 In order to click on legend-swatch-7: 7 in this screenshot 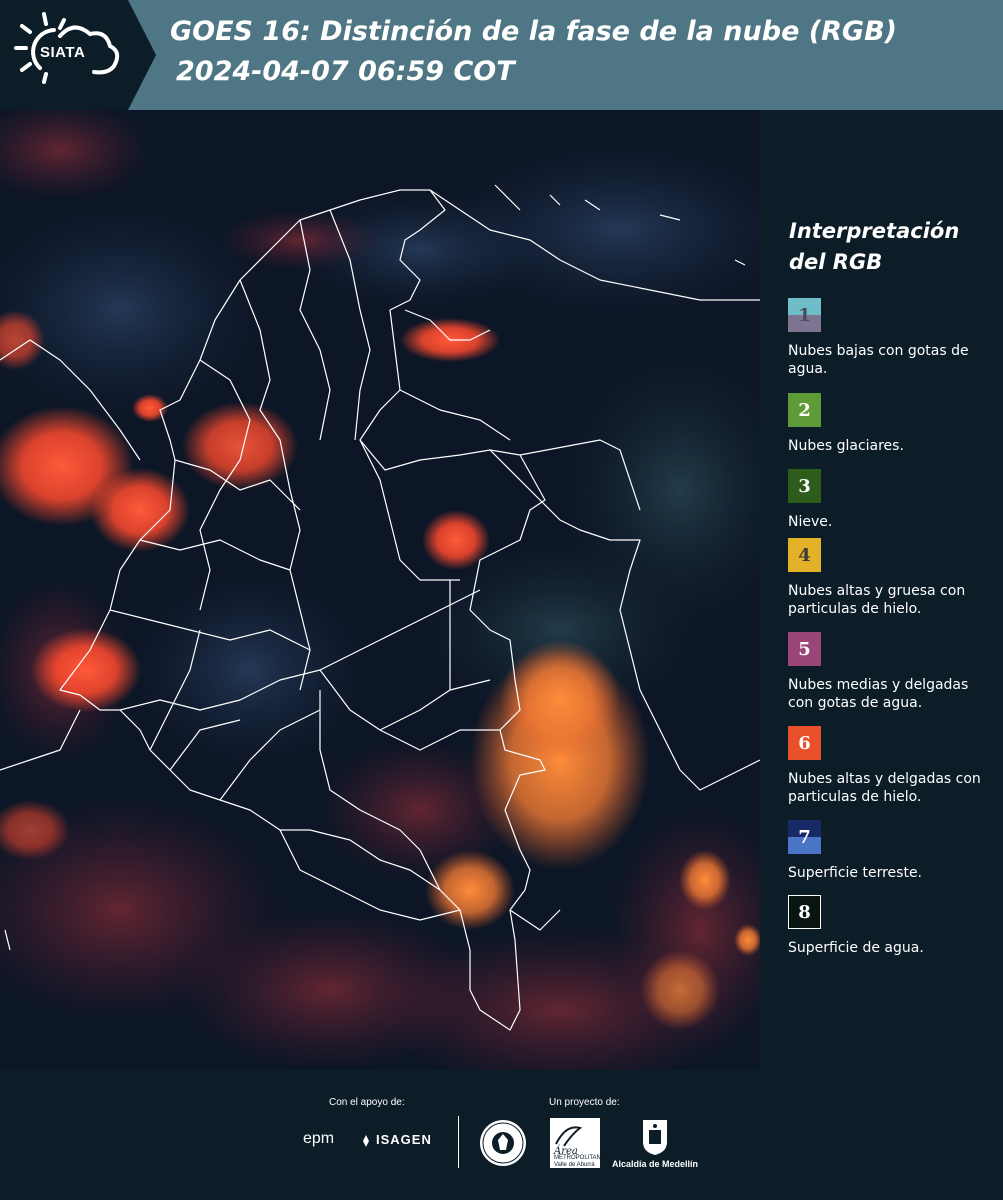, I will do `click(804, 837)`.